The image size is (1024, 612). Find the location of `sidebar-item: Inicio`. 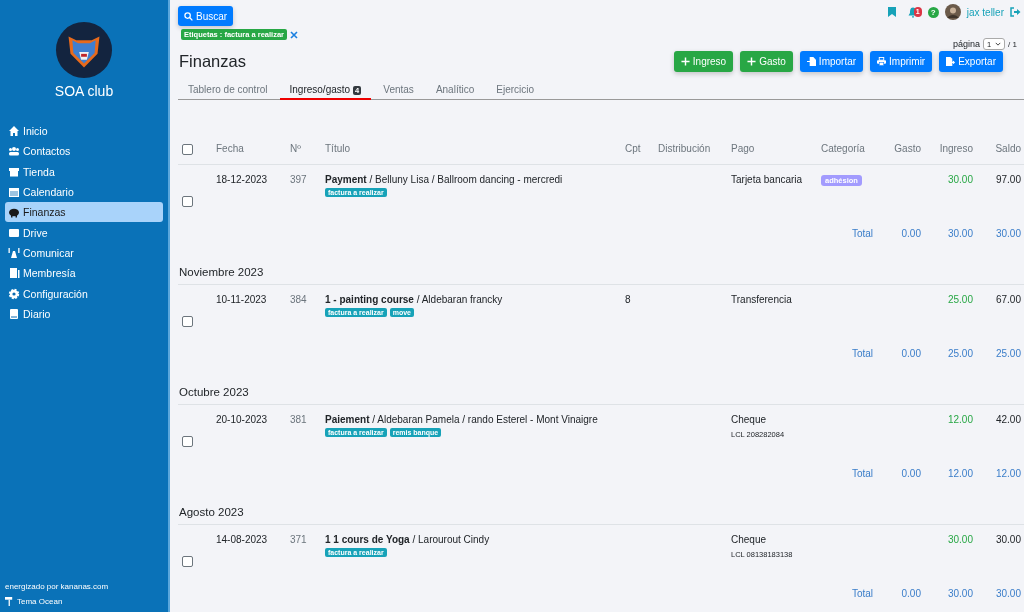

sidebar-item: Inicio is located at coordinates (84, 131).